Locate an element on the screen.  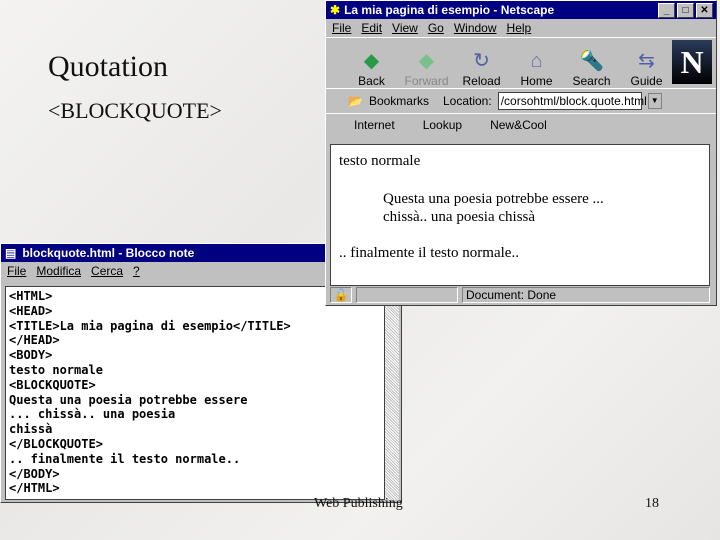
progress-area is located at coordinates (407, 295).